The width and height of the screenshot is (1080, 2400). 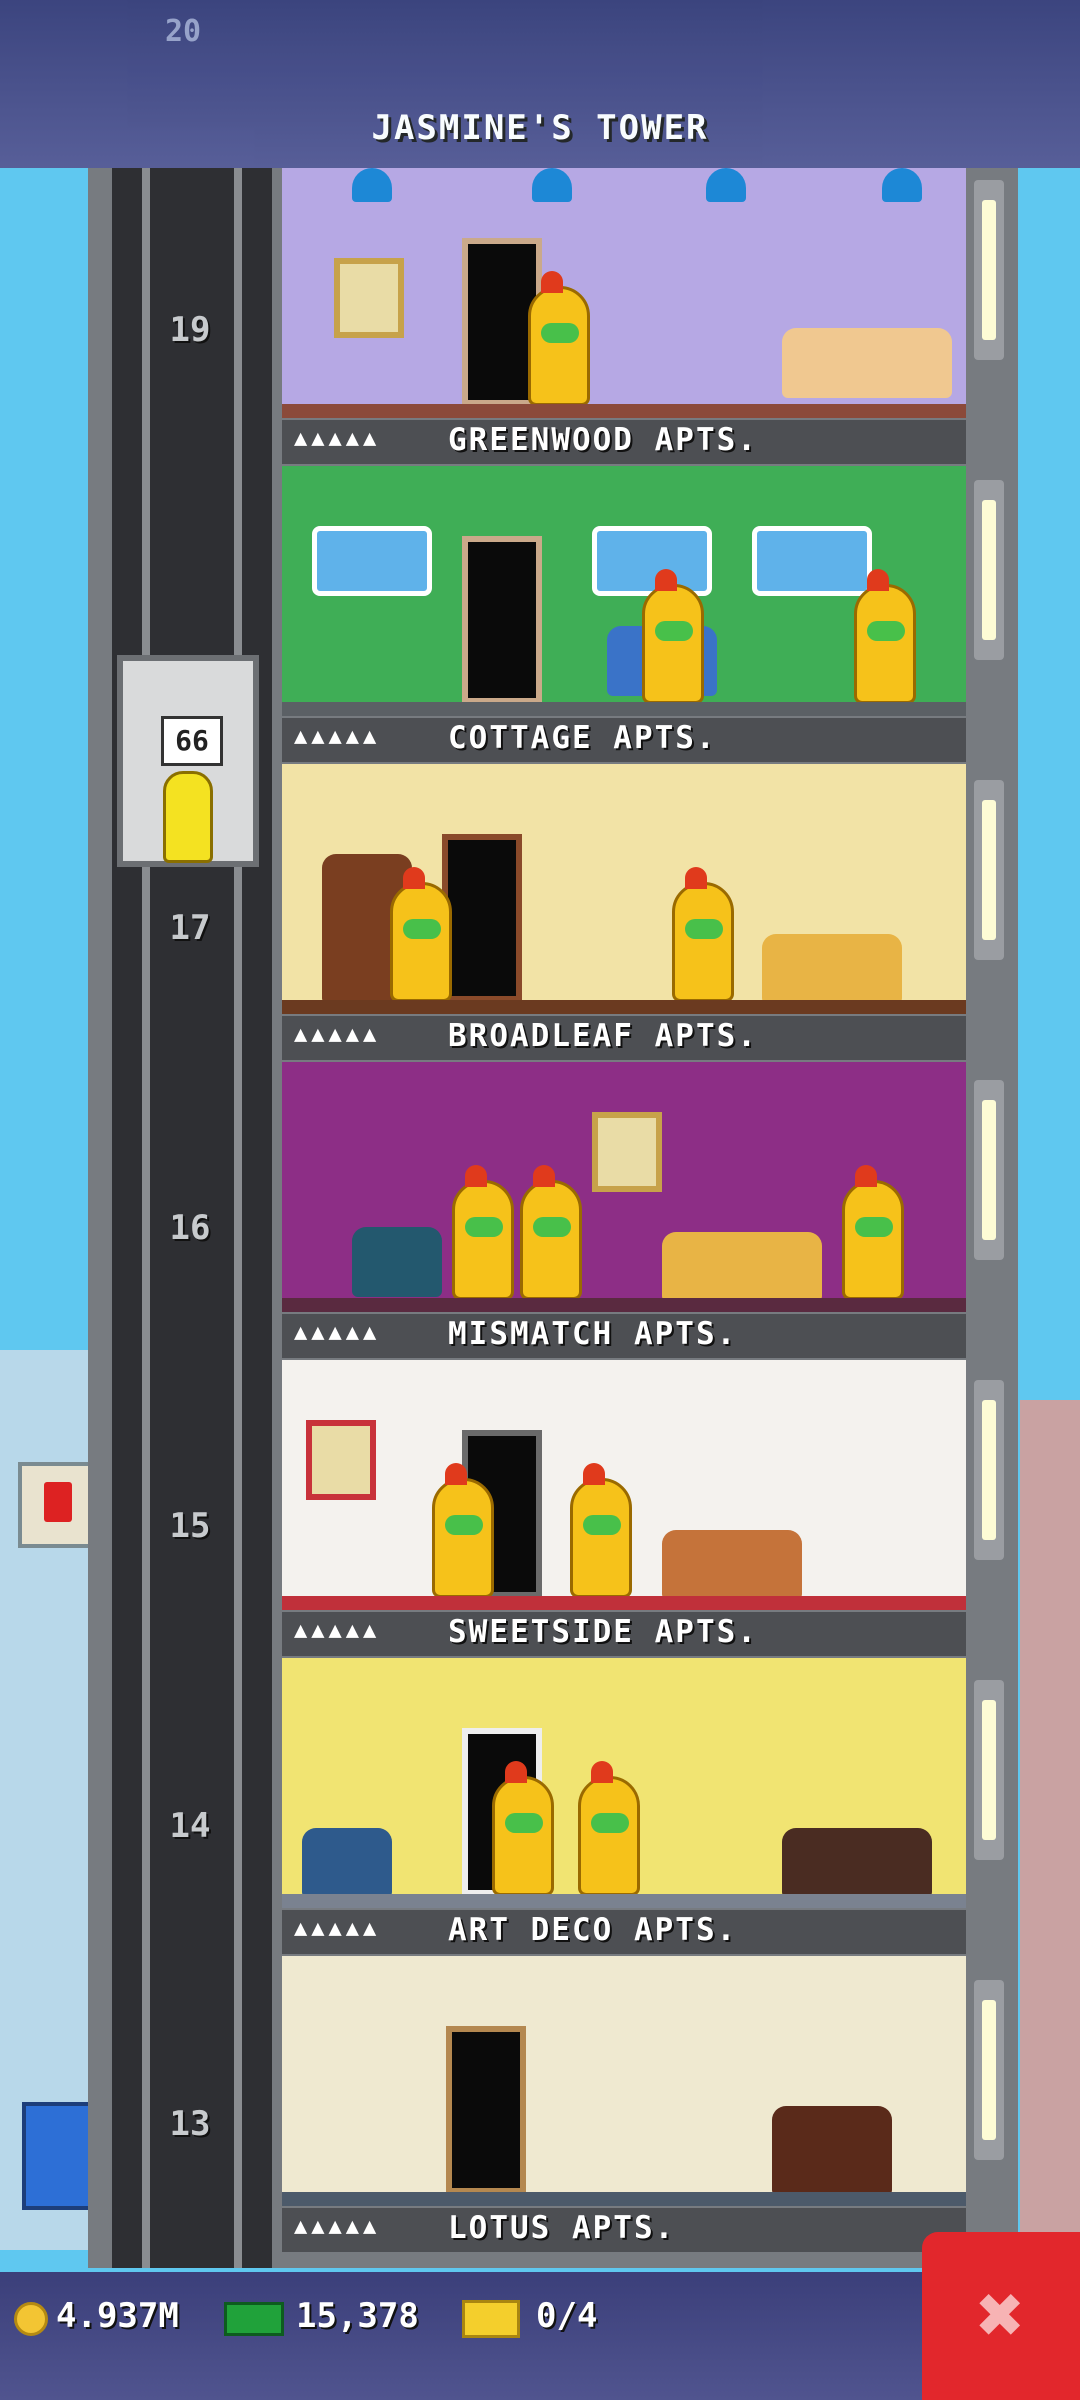 What do you see at coordinates (540, 128) in the screenshot?
I see `tower-title: JASMINE'S TOWER` at bounding box center [540, 128].